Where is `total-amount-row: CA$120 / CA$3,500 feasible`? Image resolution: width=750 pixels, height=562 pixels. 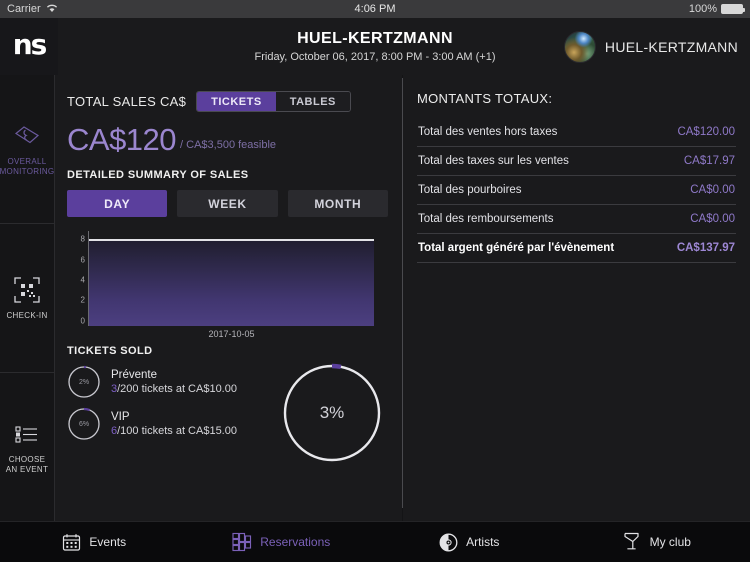
total-amount-row: CA$120 / CA$3,500 feasible is located at coordinates (227, 139).